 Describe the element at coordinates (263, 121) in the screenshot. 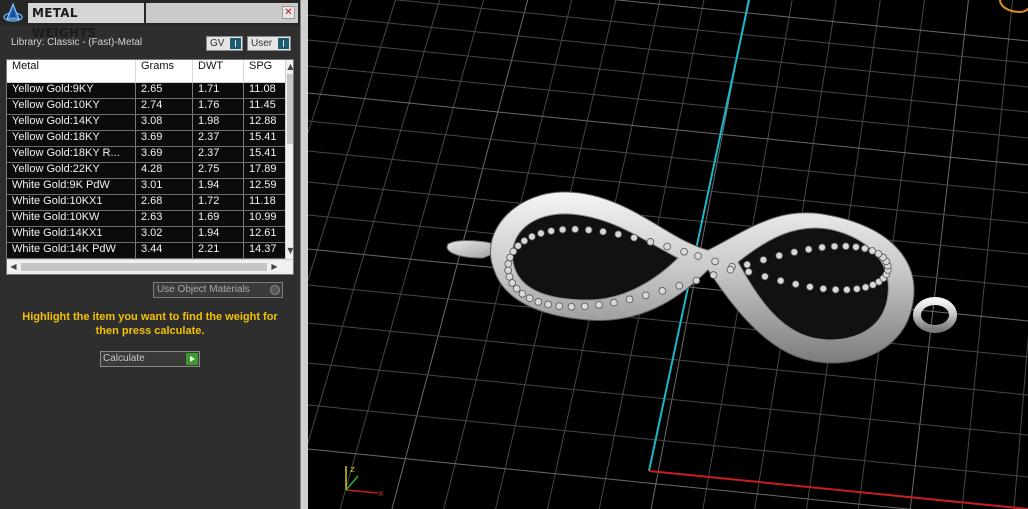

I see `cell-spg: 12.88` at that location.